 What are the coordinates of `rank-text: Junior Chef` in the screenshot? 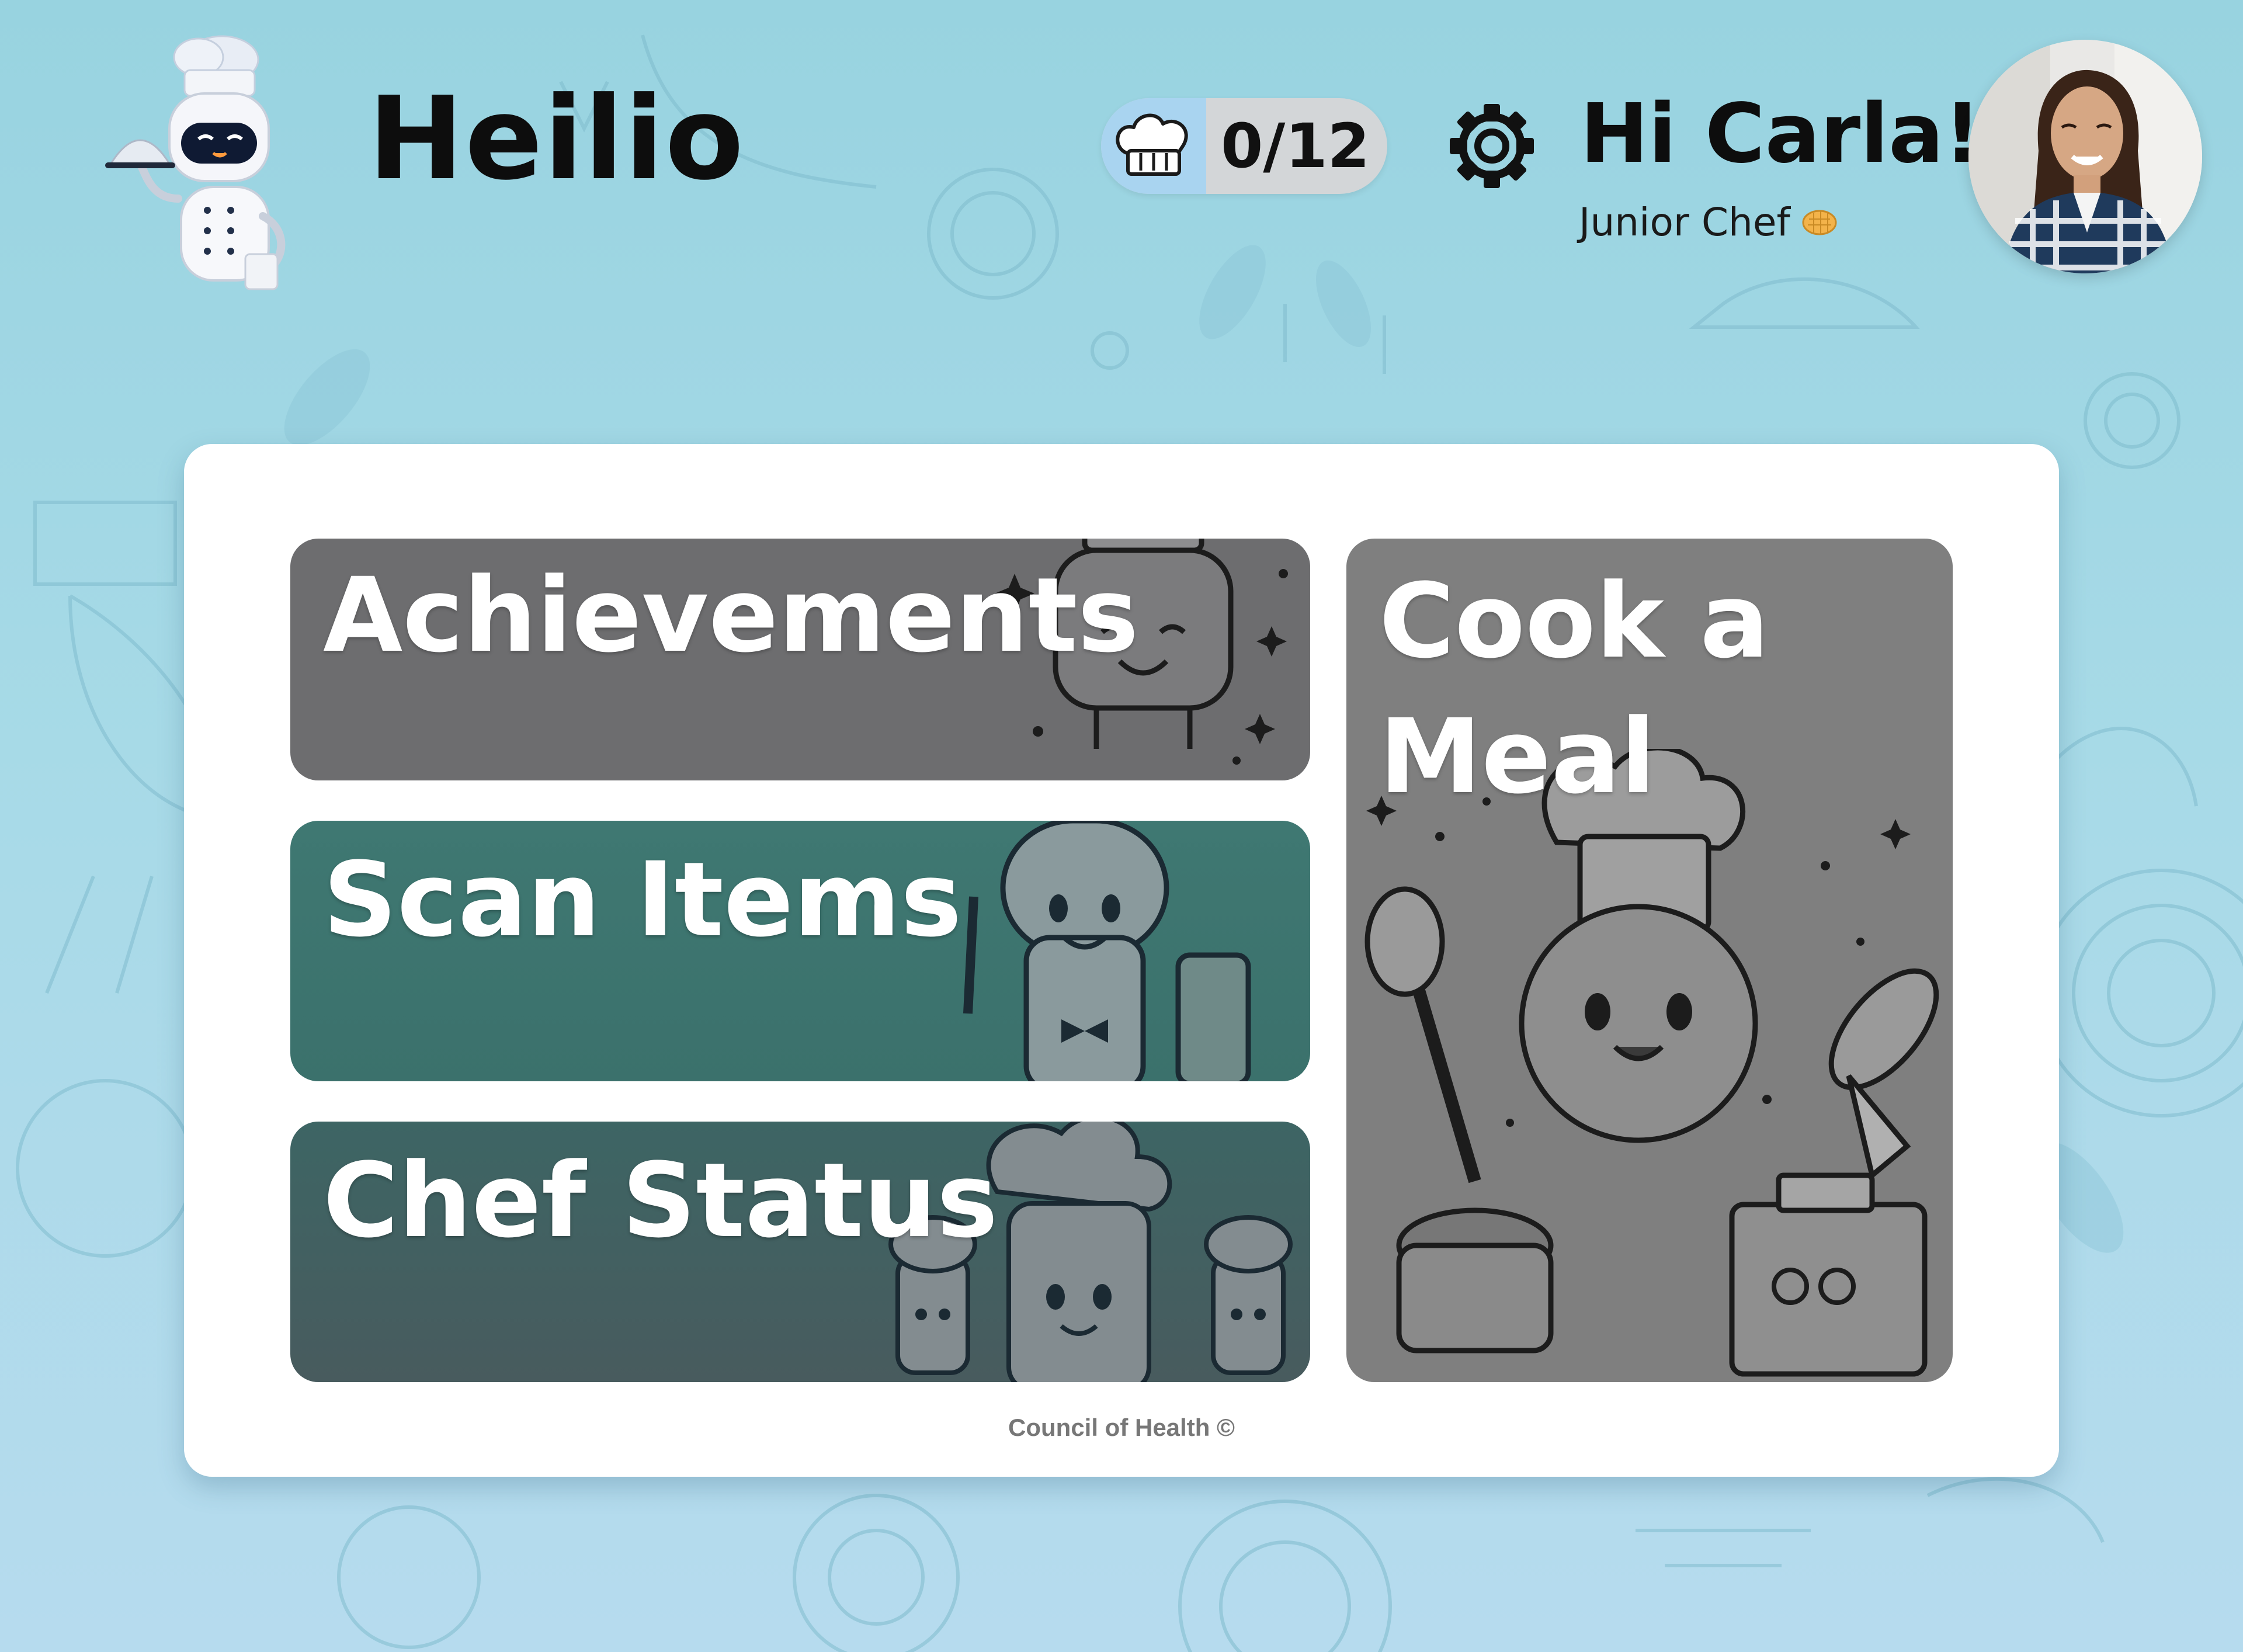 It's located at (1684, 222).